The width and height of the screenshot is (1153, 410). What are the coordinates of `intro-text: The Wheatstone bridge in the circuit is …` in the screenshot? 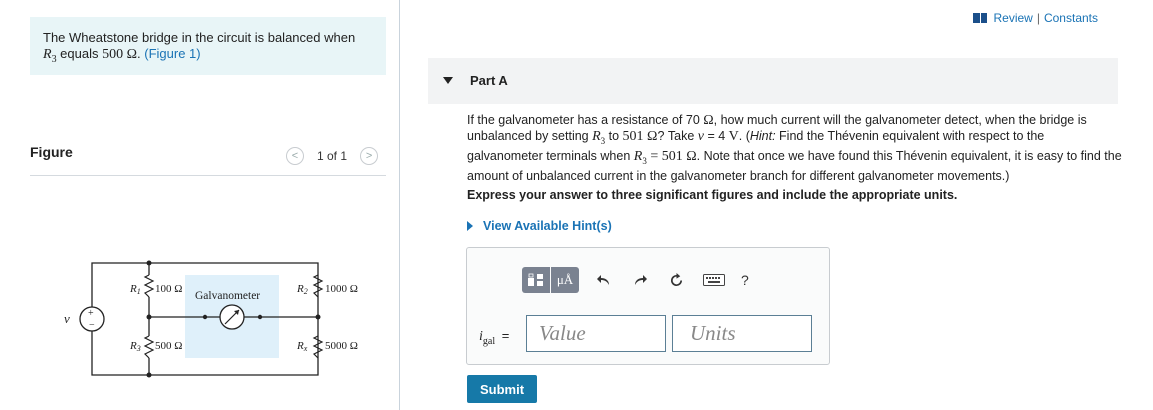 It's located at (199, 37).